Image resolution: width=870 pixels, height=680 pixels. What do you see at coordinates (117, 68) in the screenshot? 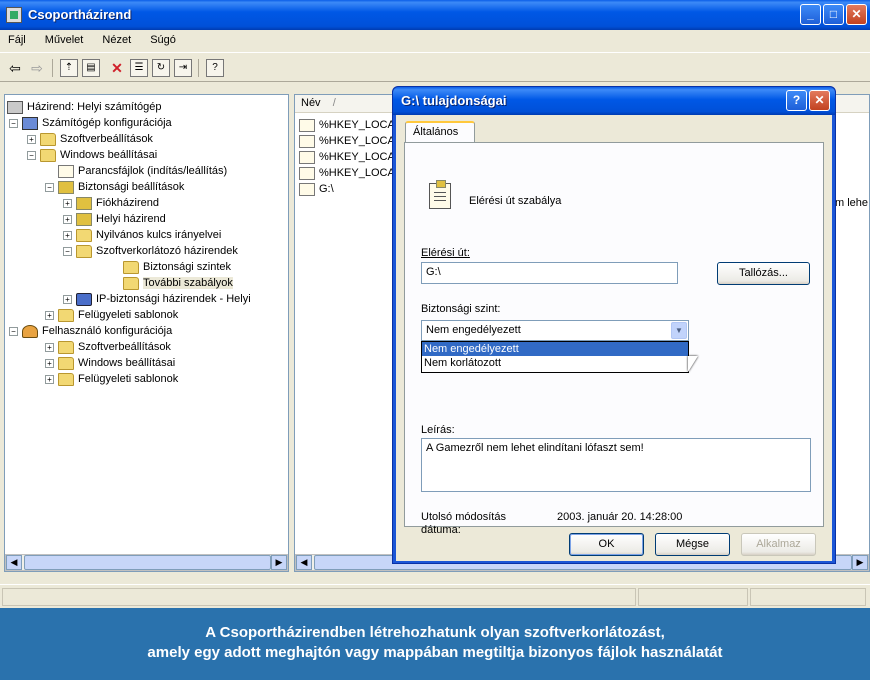
I see `delete-icon: ✕` at bounding box center [117, 68].